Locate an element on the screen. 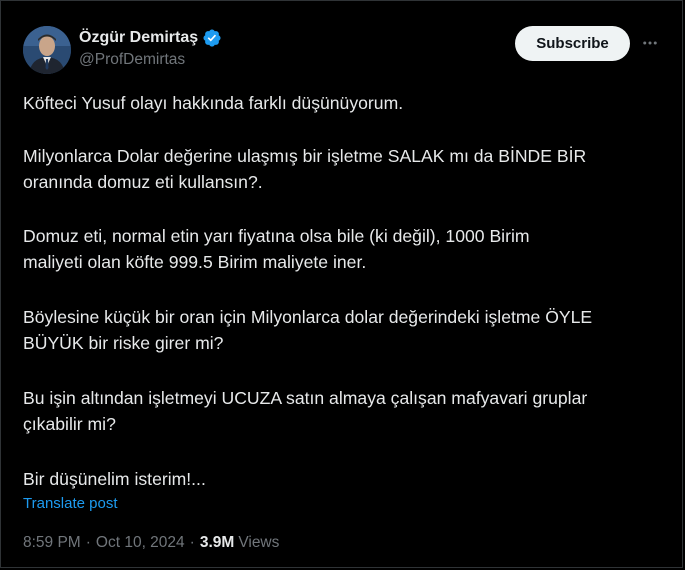 The height and width of the screenshot is (570, 685). views-count: 3.9M is located at coordinates (217, 542).